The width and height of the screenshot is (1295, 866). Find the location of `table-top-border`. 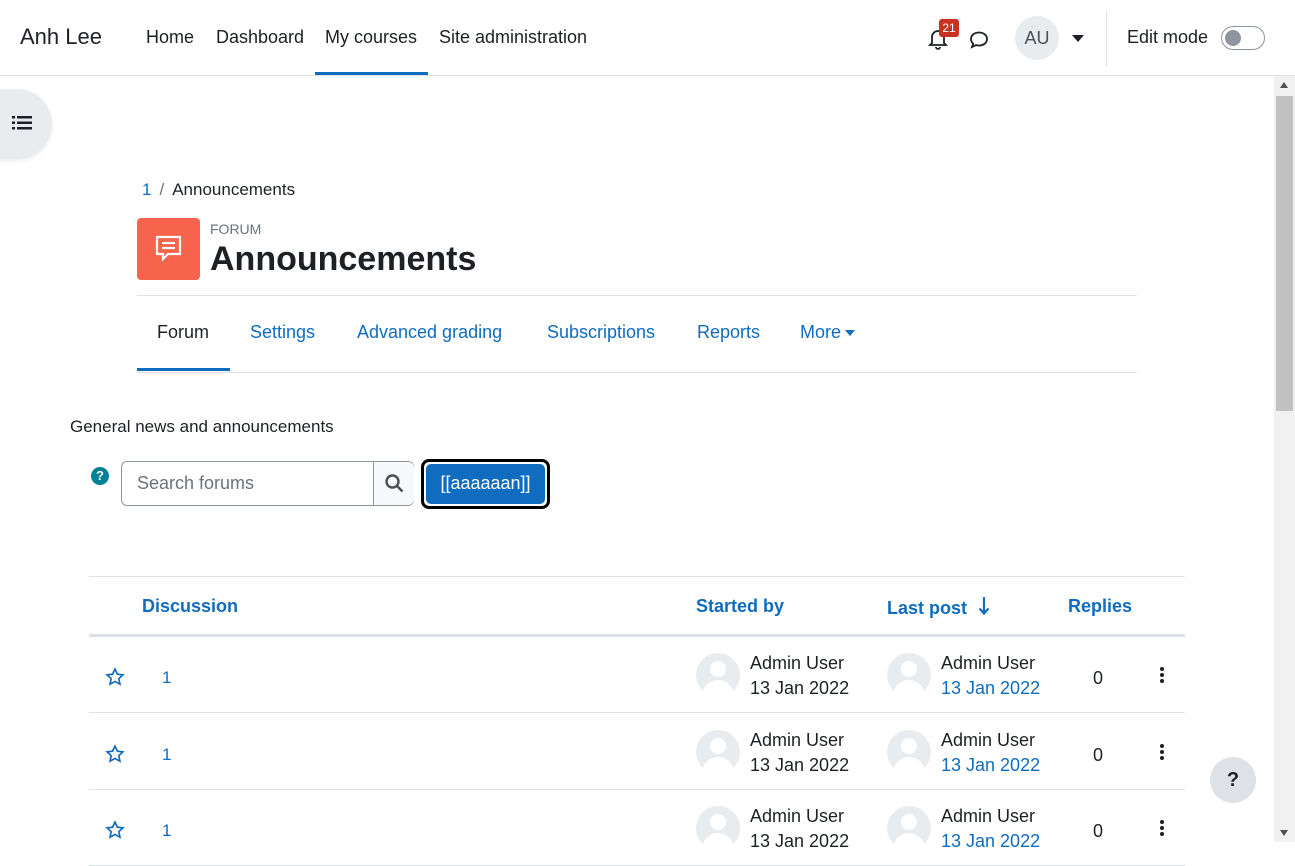

table-top-border is located at coordinates (637, 576).